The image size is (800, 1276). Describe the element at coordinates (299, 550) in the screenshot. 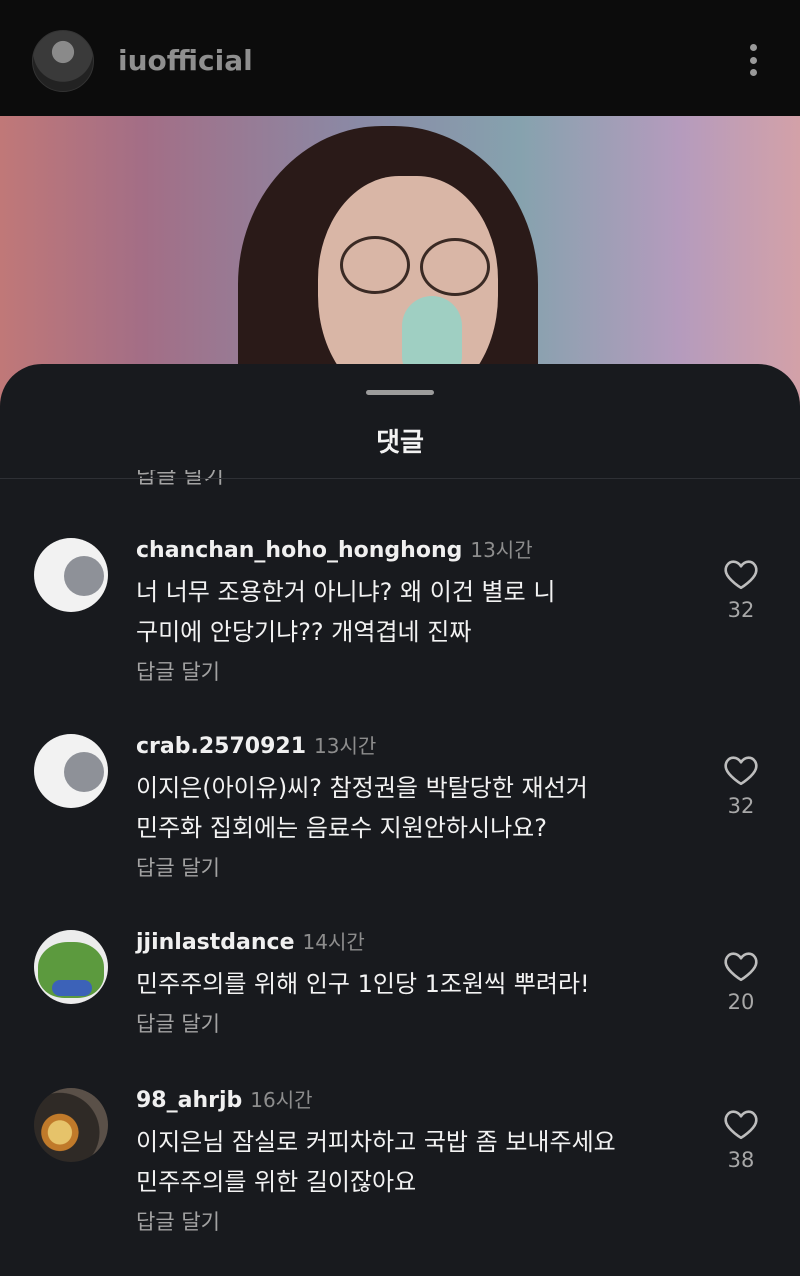

I see `comment-username: chanchan_hoho_honghong` at that location.